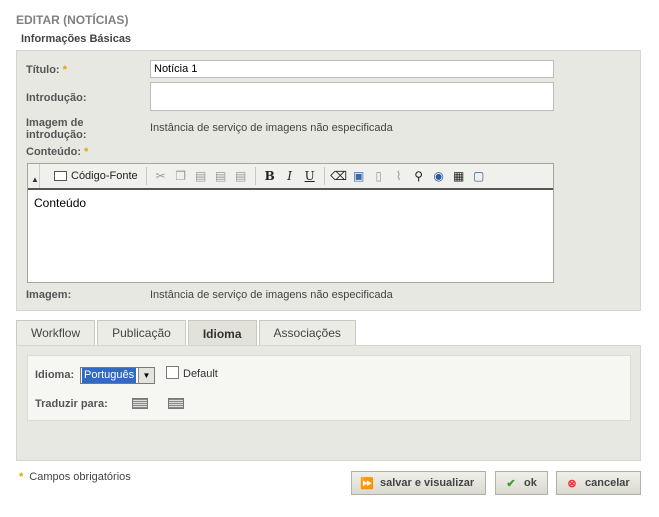 The image size is (659, 517). I want to click on tab-idioma: Idioma, so click(222, 333).